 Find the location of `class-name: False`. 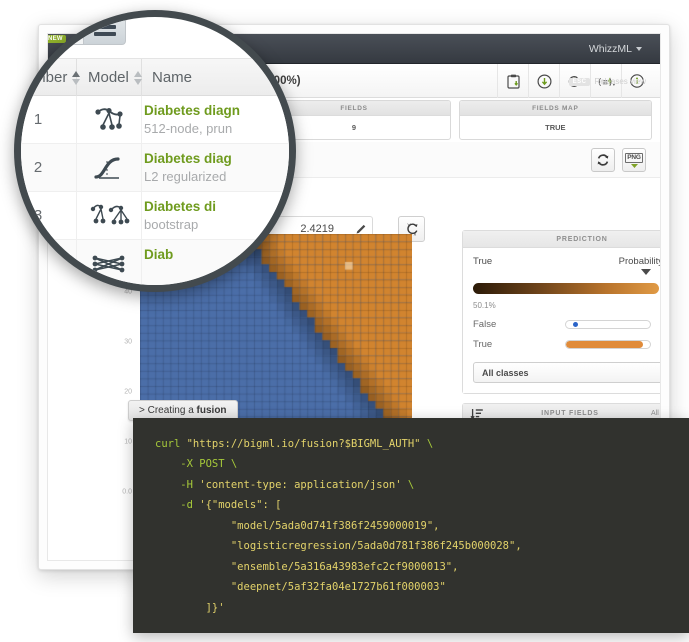

class-name: False is located at coordinates (485, 324).